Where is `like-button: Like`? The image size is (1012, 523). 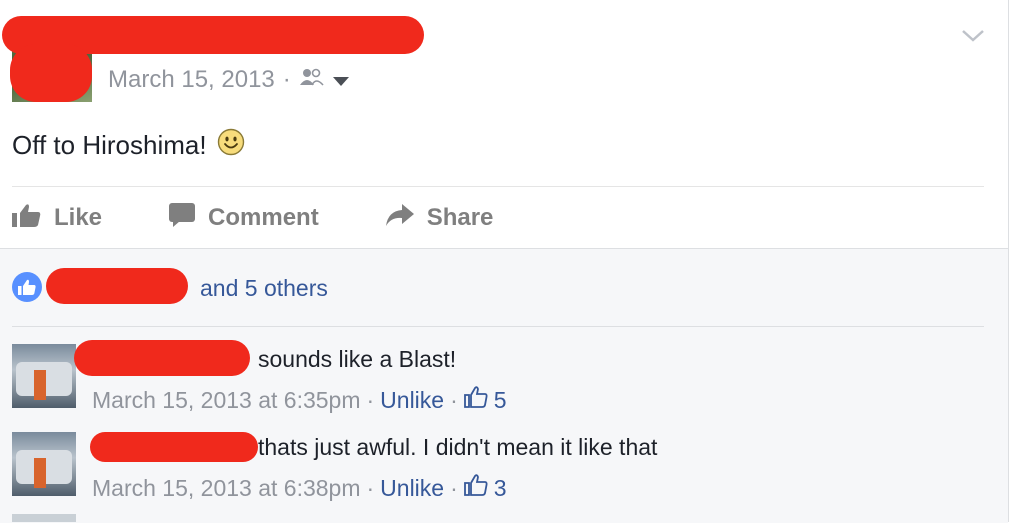
like-button: Like is located at coordinates (57, 218).